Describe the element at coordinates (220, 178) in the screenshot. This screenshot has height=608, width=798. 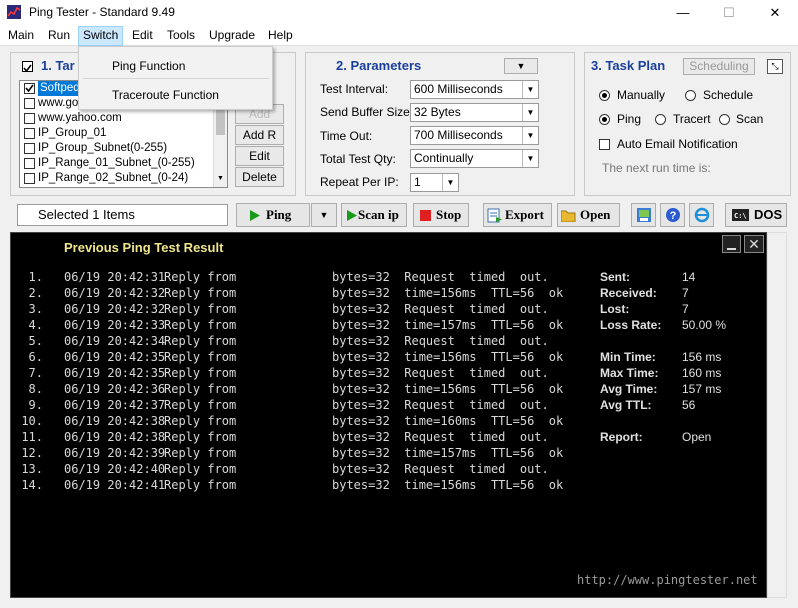
I see `scroll-down-icon: ▼` at that location.